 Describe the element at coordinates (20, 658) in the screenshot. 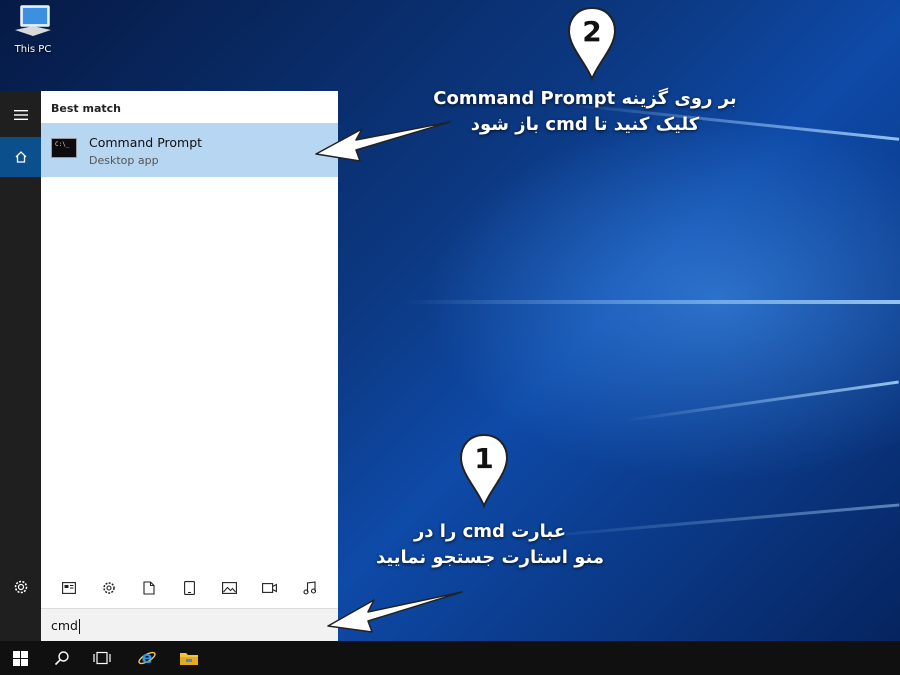

I see `windows-start-icon` at that location.